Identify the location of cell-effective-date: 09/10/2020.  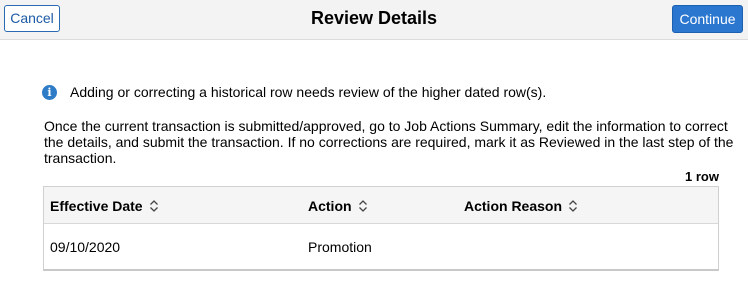
(85, 247).